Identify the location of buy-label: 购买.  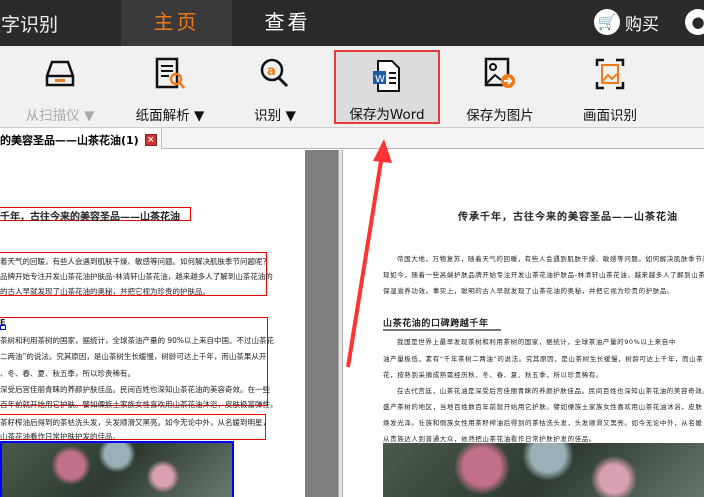
(642, 24).